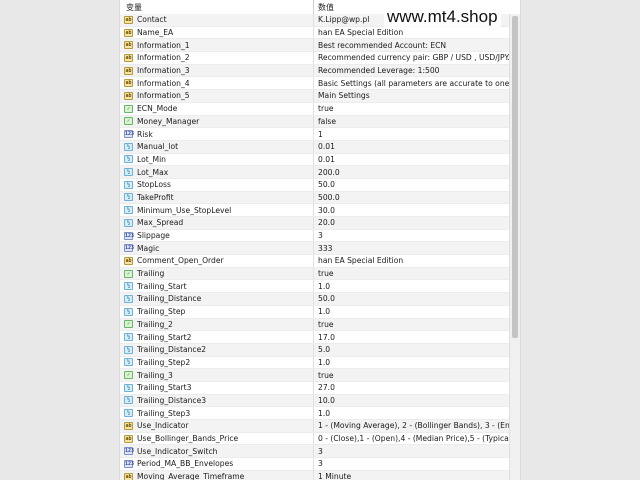 The height and width of the screenshot is (480, 640). I want to click on table-row: ✓ Money_Manager false, so click(315, 122).